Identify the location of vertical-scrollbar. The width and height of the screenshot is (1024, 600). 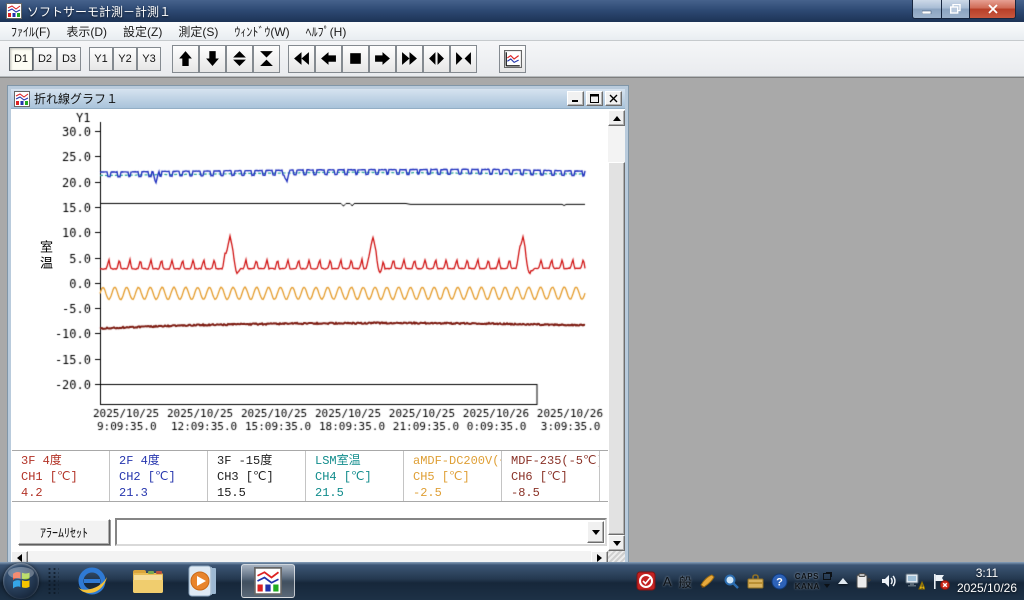
(616, 330).